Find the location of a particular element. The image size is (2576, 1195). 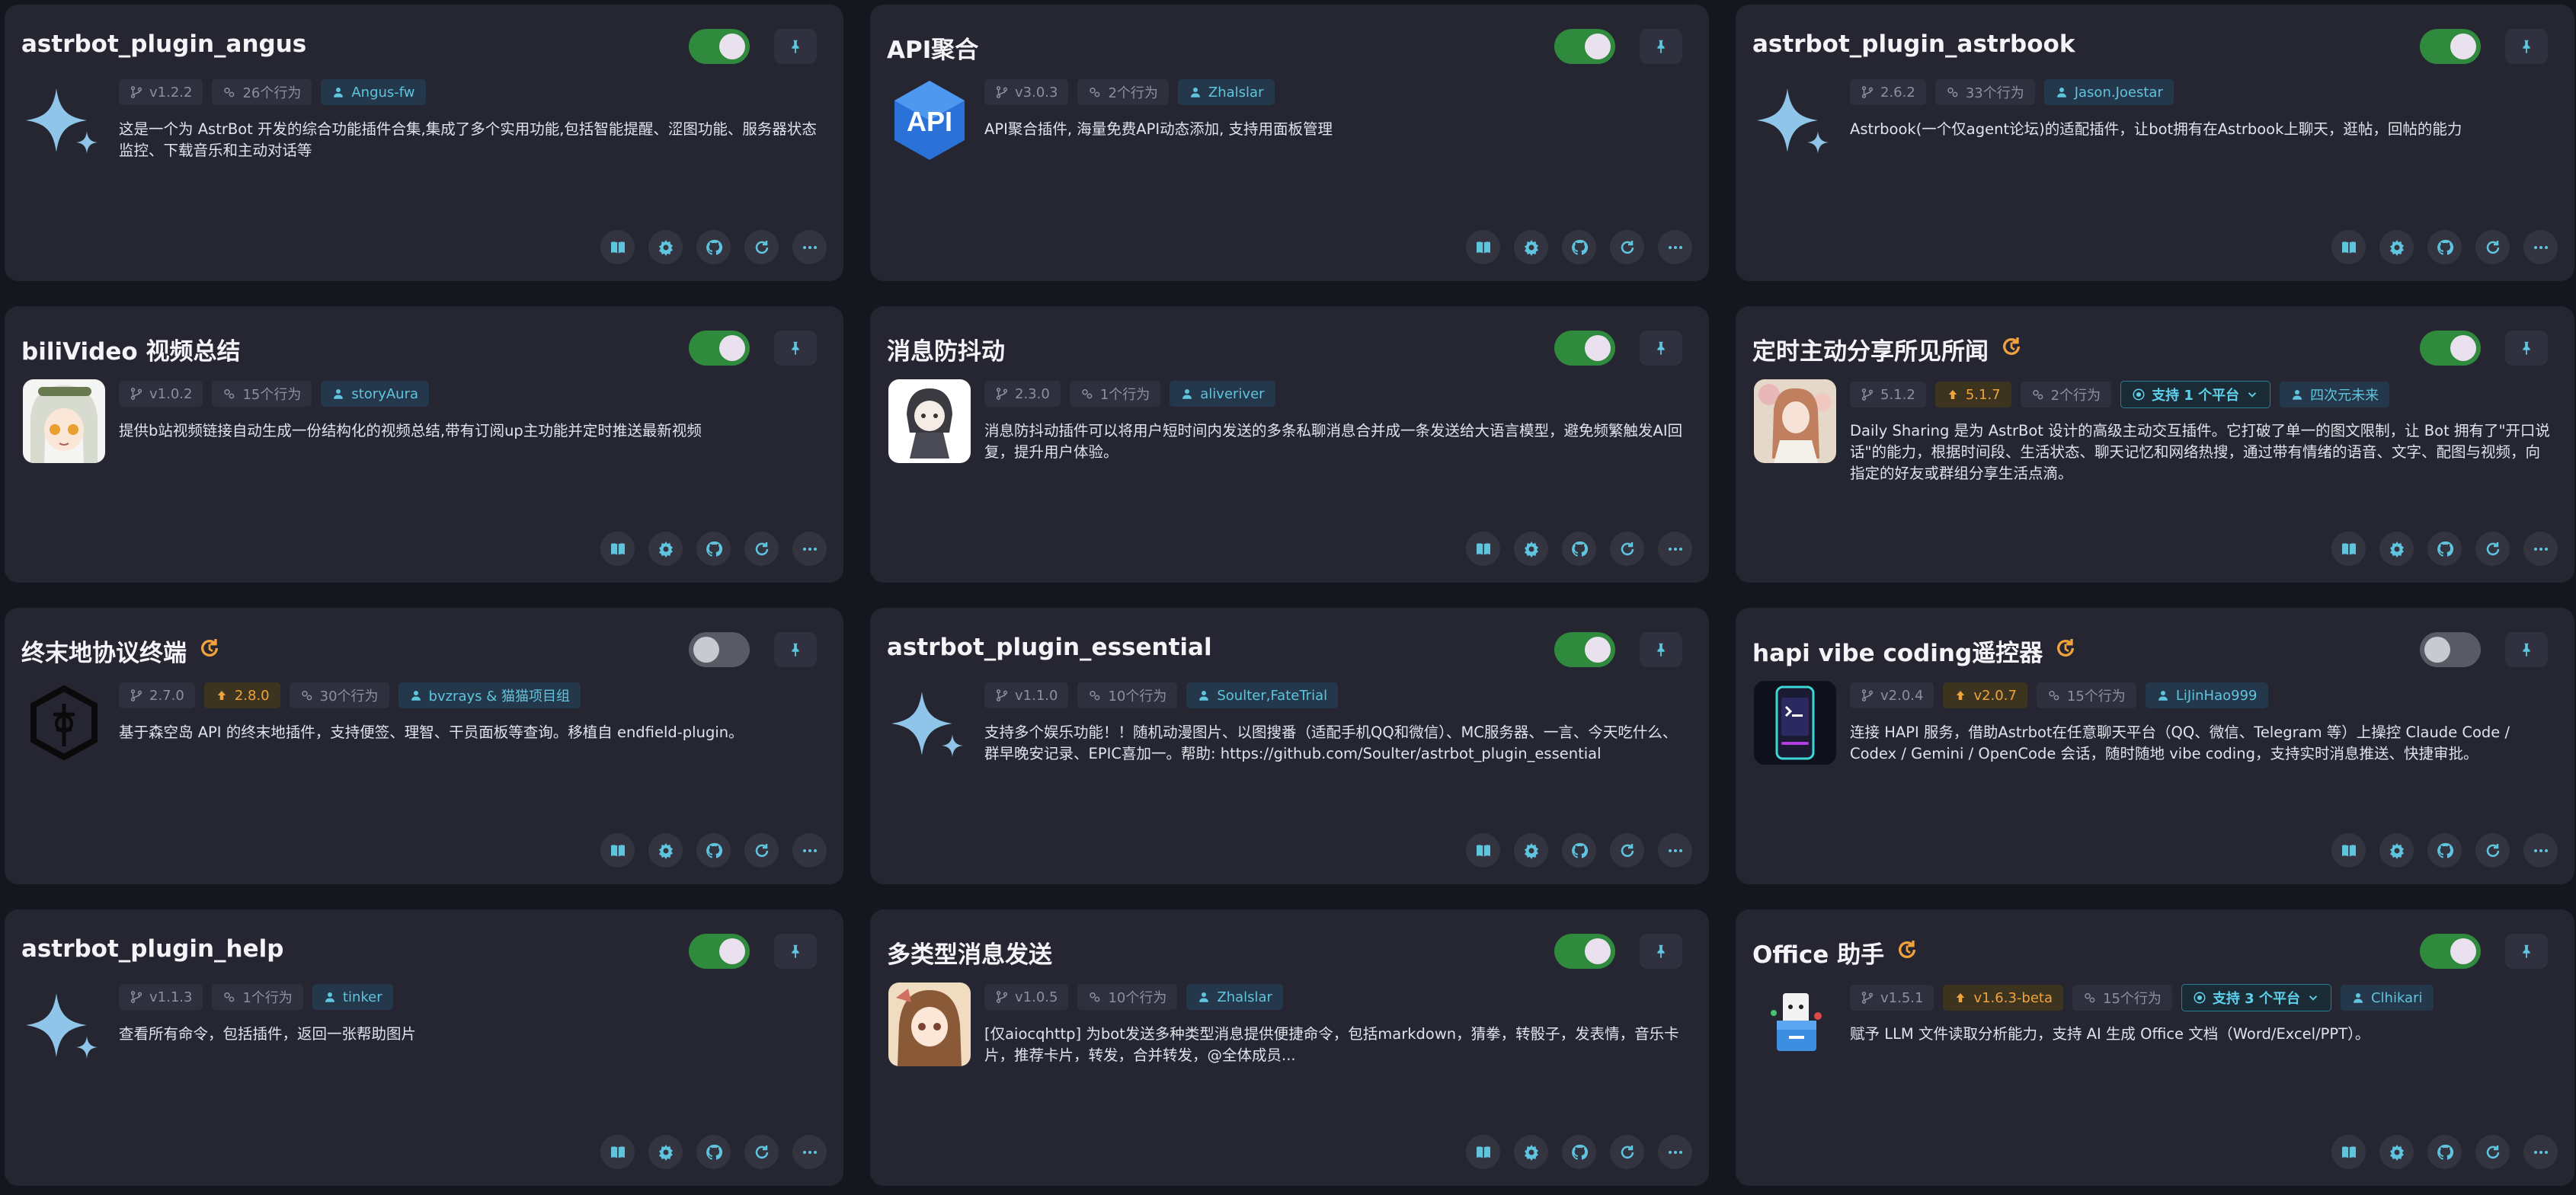

author-chip: Clhikari is located at coordinates (2387, 998).